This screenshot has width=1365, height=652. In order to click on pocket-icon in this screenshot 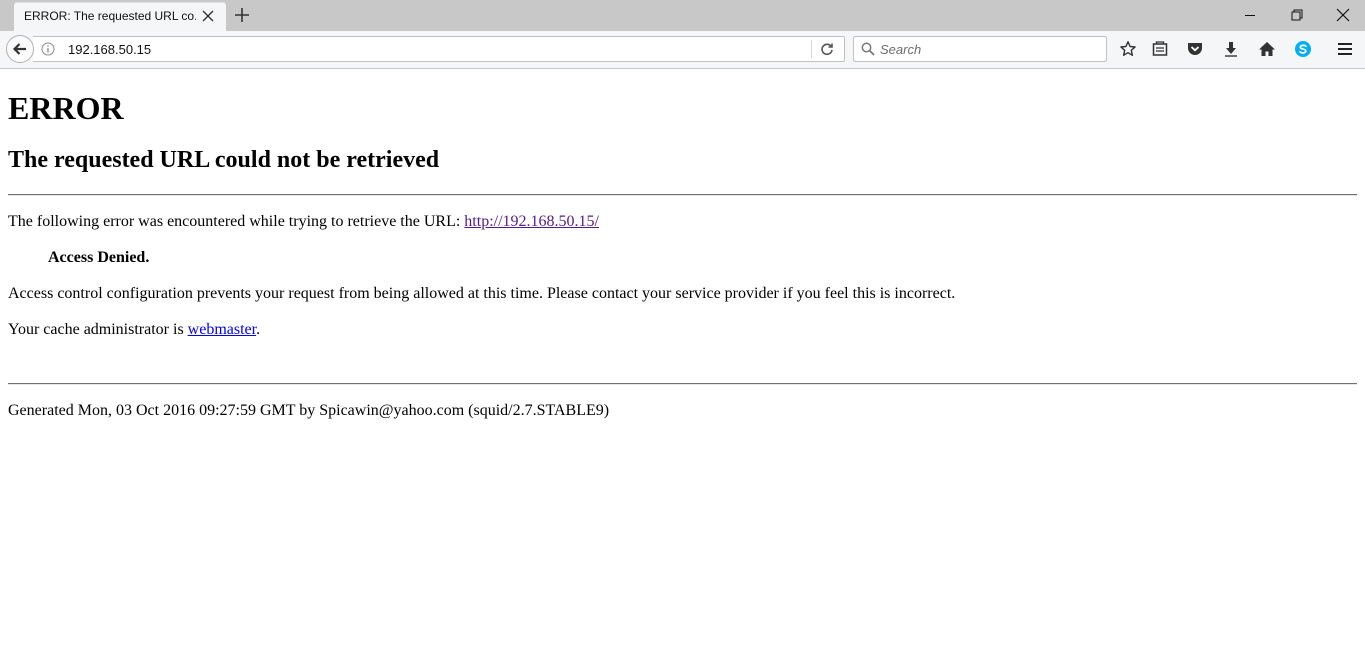, I will do `click(1195, 49)`.